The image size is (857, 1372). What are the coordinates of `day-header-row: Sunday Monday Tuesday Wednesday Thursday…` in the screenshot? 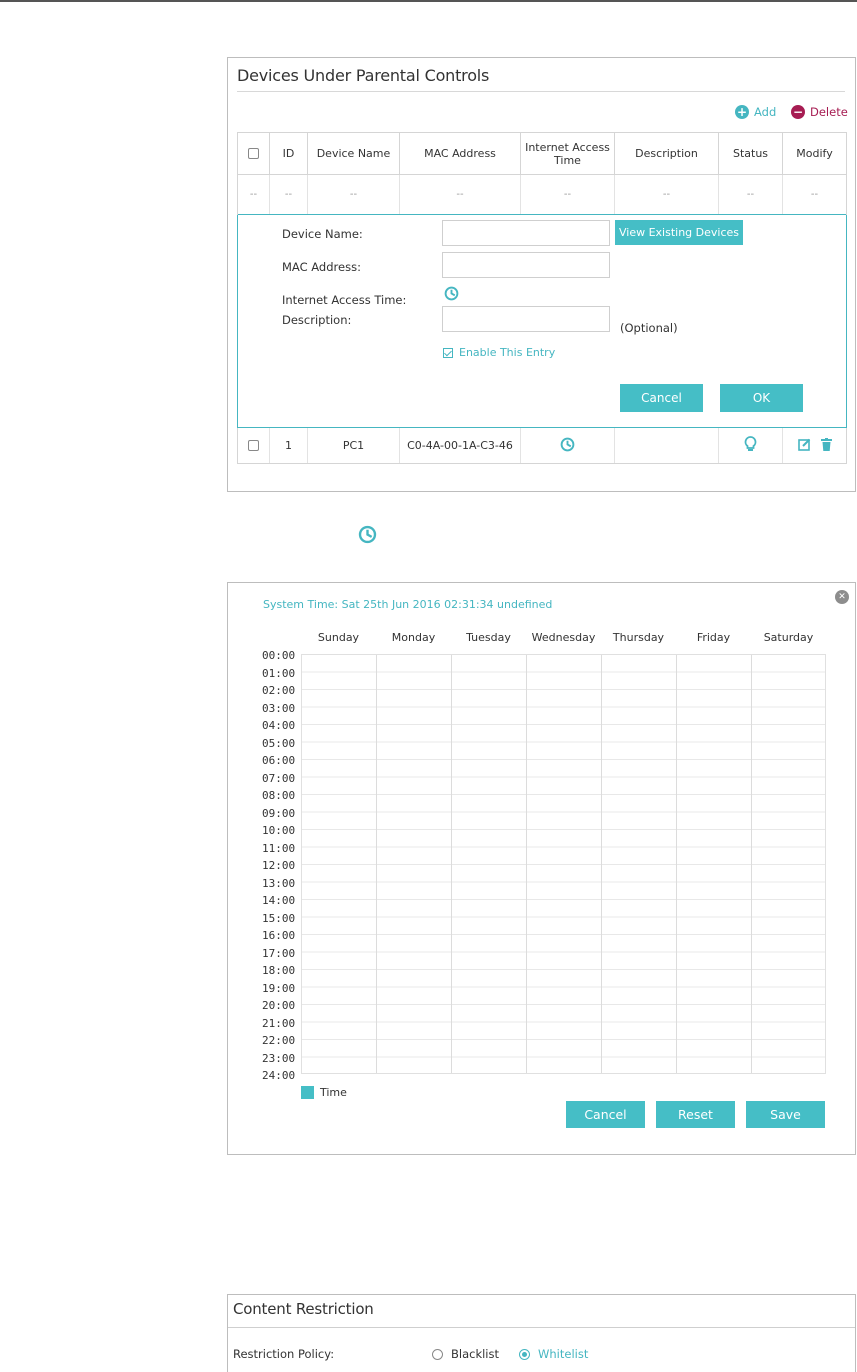 It's located at (563, 637).